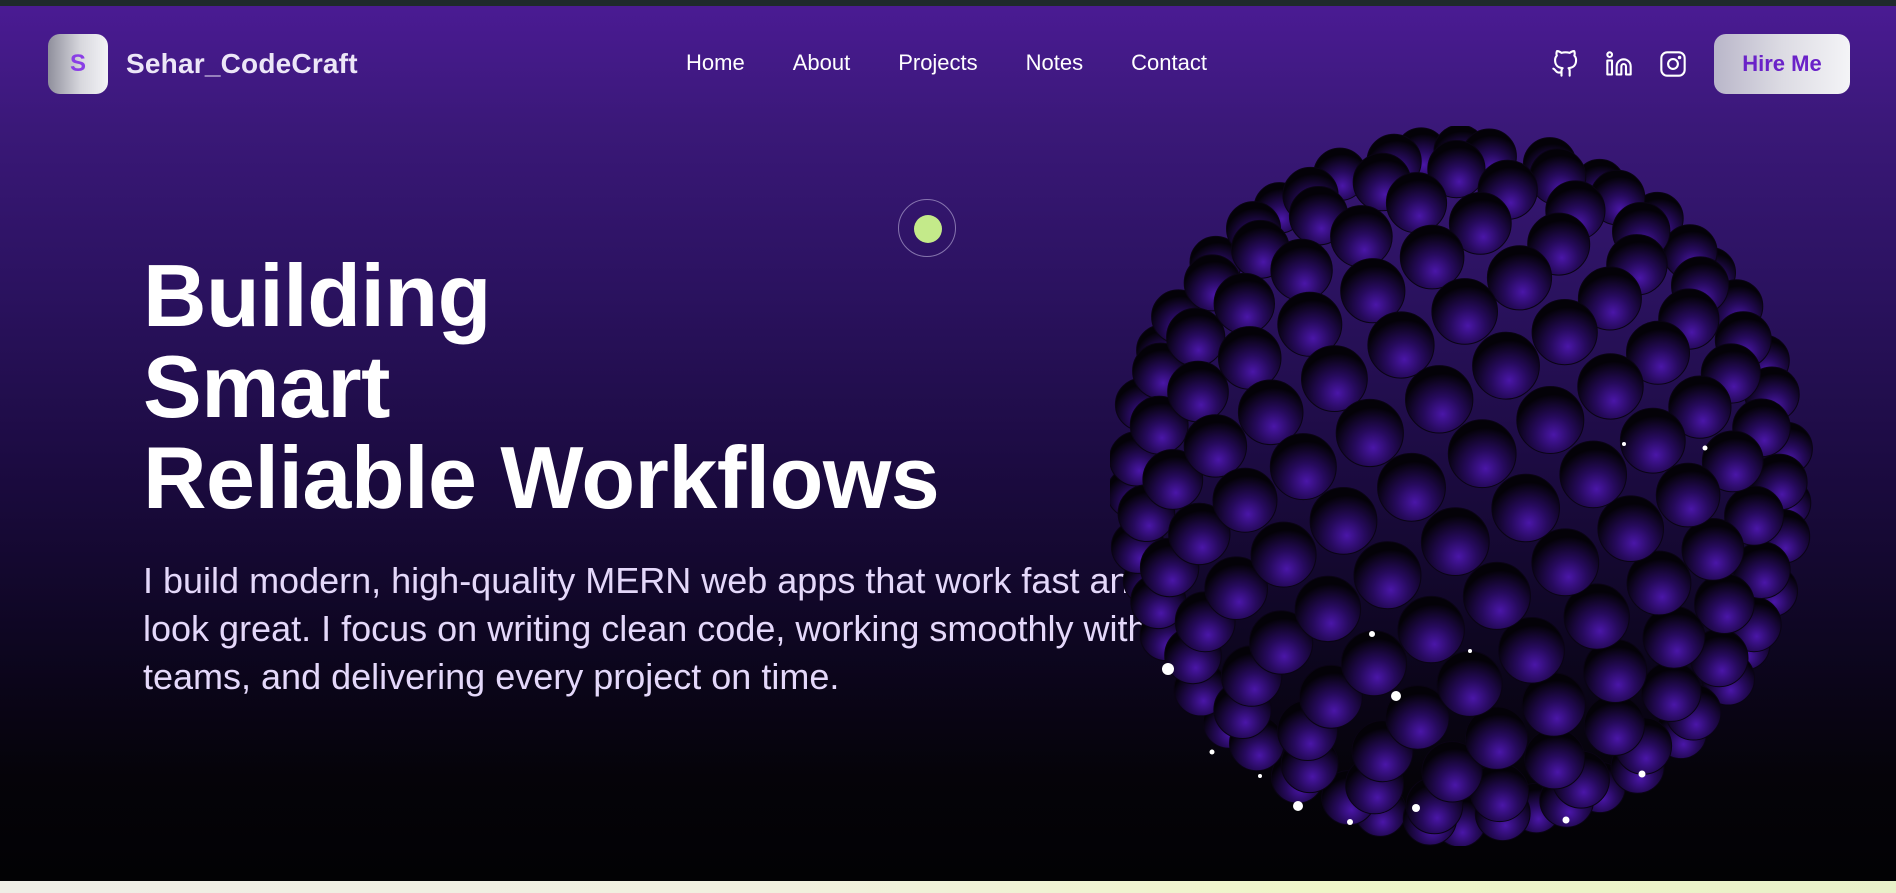 This screenshot has height=893, width=1896. What do you see at coordinates (937, 63) in the screenshot?
I see `nav-item-projects: Projects` at bounding box center [937, 63].